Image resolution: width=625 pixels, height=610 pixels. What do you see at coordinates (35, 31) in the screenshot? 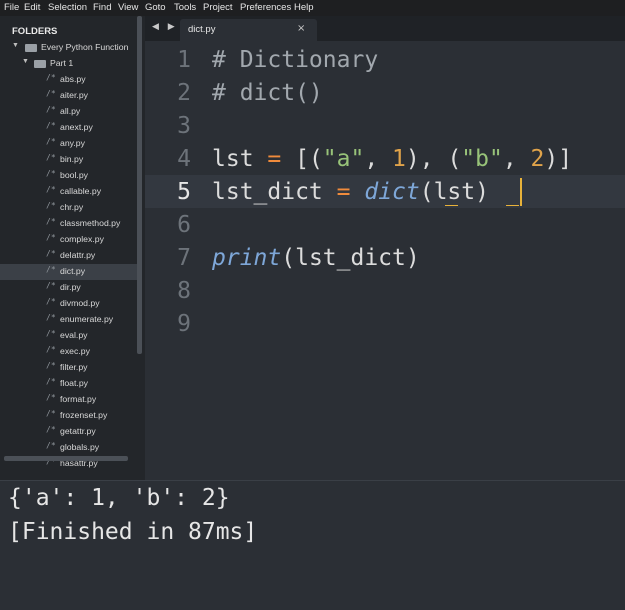
I see `folders-title: FOLDERS` at bounding box center [35, 31].